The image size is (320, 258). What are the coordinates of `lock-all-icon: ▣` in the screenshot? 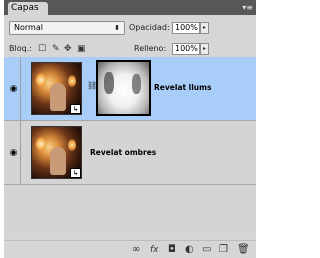 It's located at (81, 49).